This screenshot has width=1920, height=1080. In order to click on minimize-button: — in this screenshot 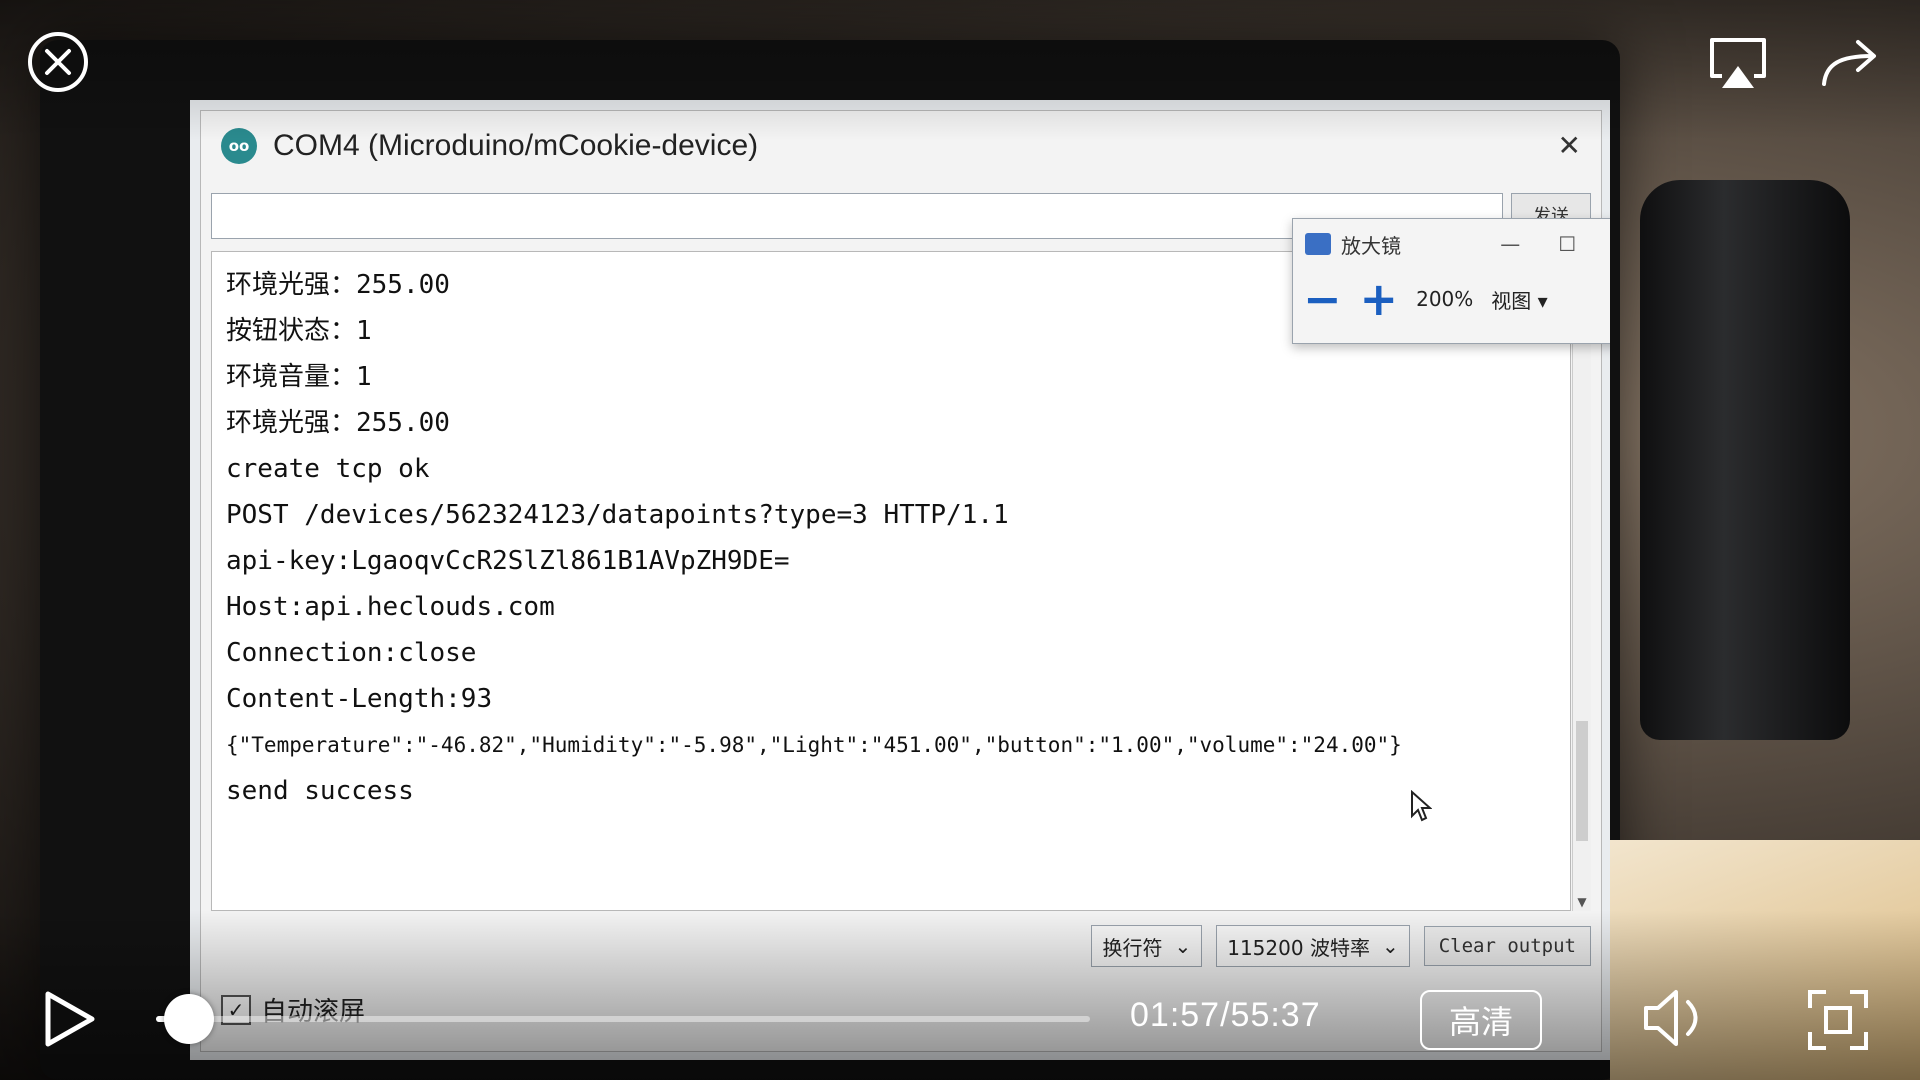, I will do `click(1510, 244)`.